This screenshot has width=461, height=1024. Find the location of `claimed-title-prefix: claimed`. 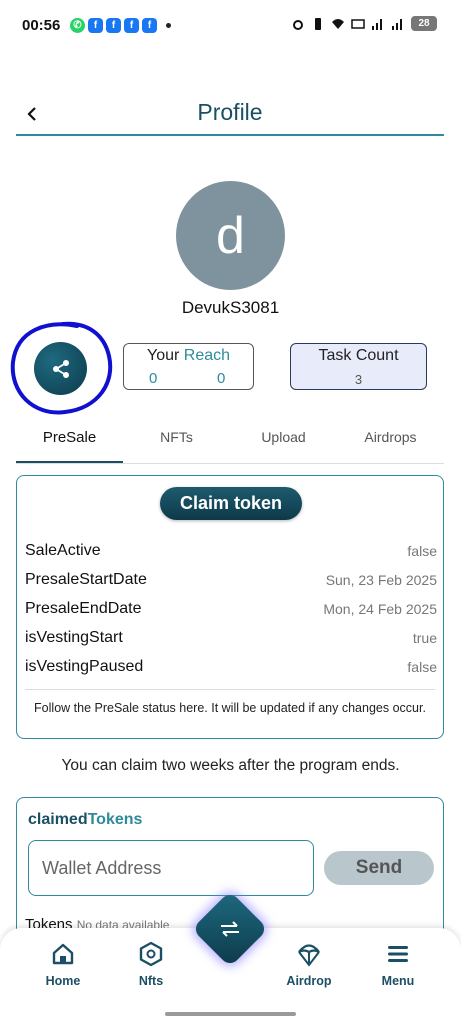

claimed-title-prefix: claimed is located at coordinates (58, 819).